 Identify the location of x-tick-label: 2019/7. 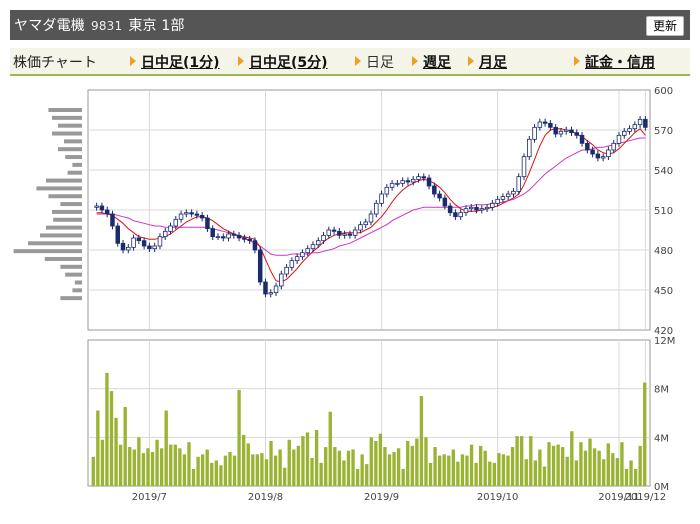
(149, 497).